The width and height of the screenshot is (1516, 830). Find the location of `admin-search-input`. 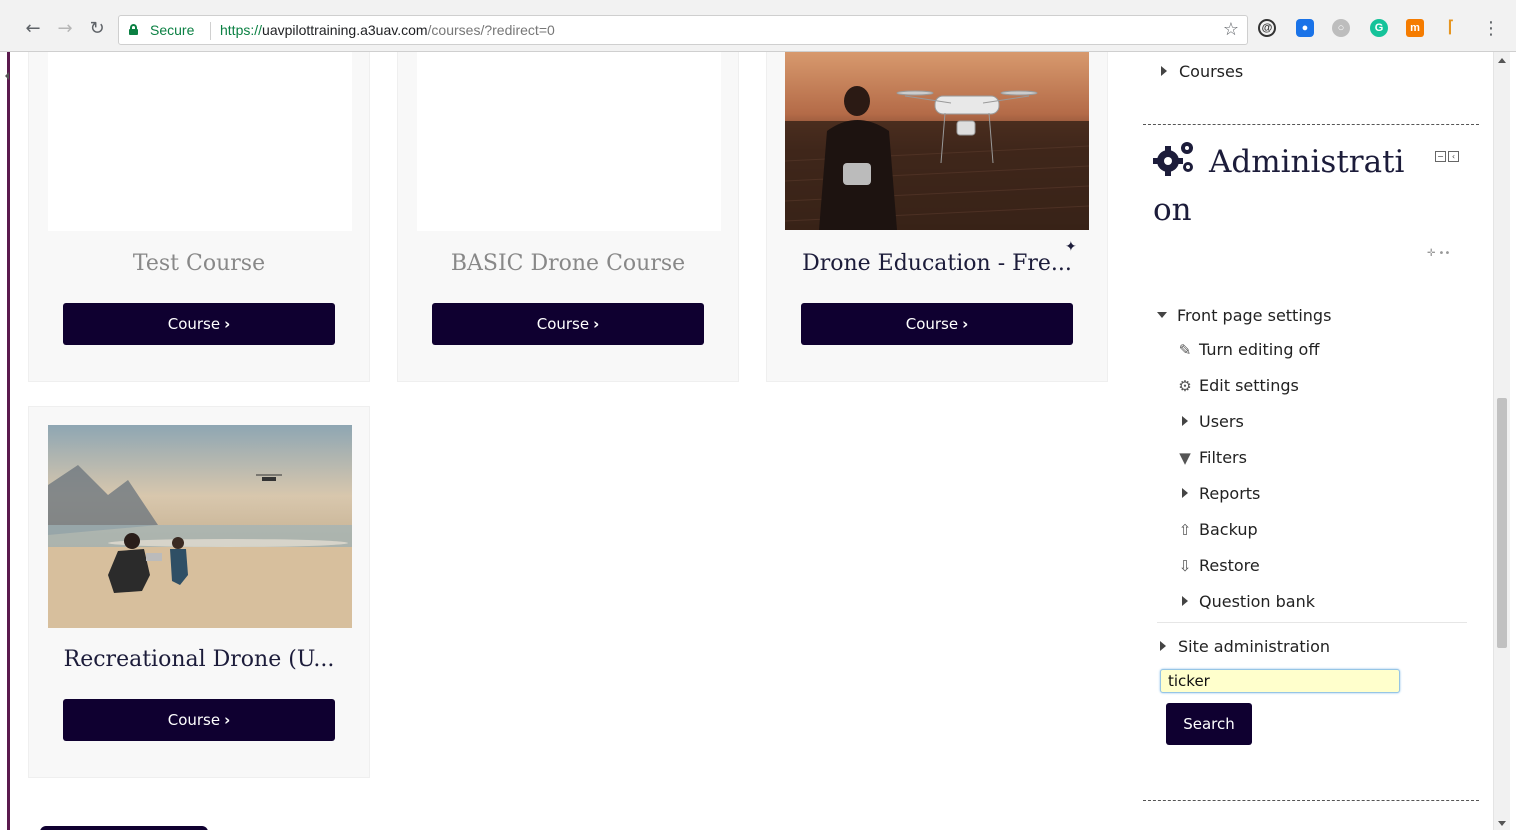

admin-search-input is located at coordinates (1280, 681).